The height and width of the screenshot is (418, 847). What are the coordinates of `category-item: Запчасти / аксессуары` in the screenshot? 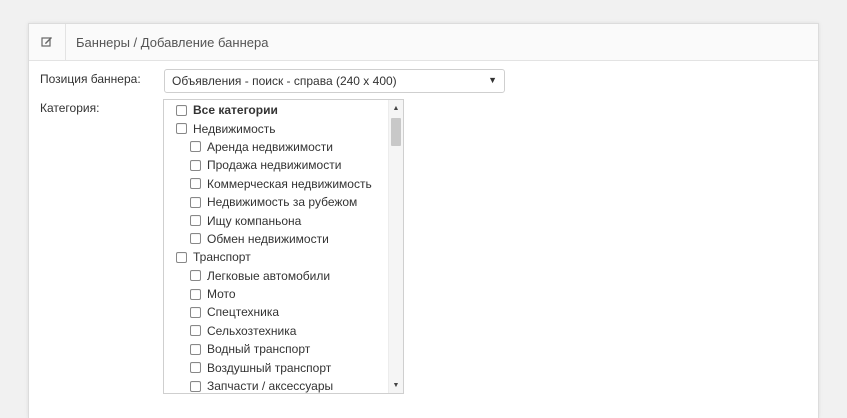 It's located at (276, 385).